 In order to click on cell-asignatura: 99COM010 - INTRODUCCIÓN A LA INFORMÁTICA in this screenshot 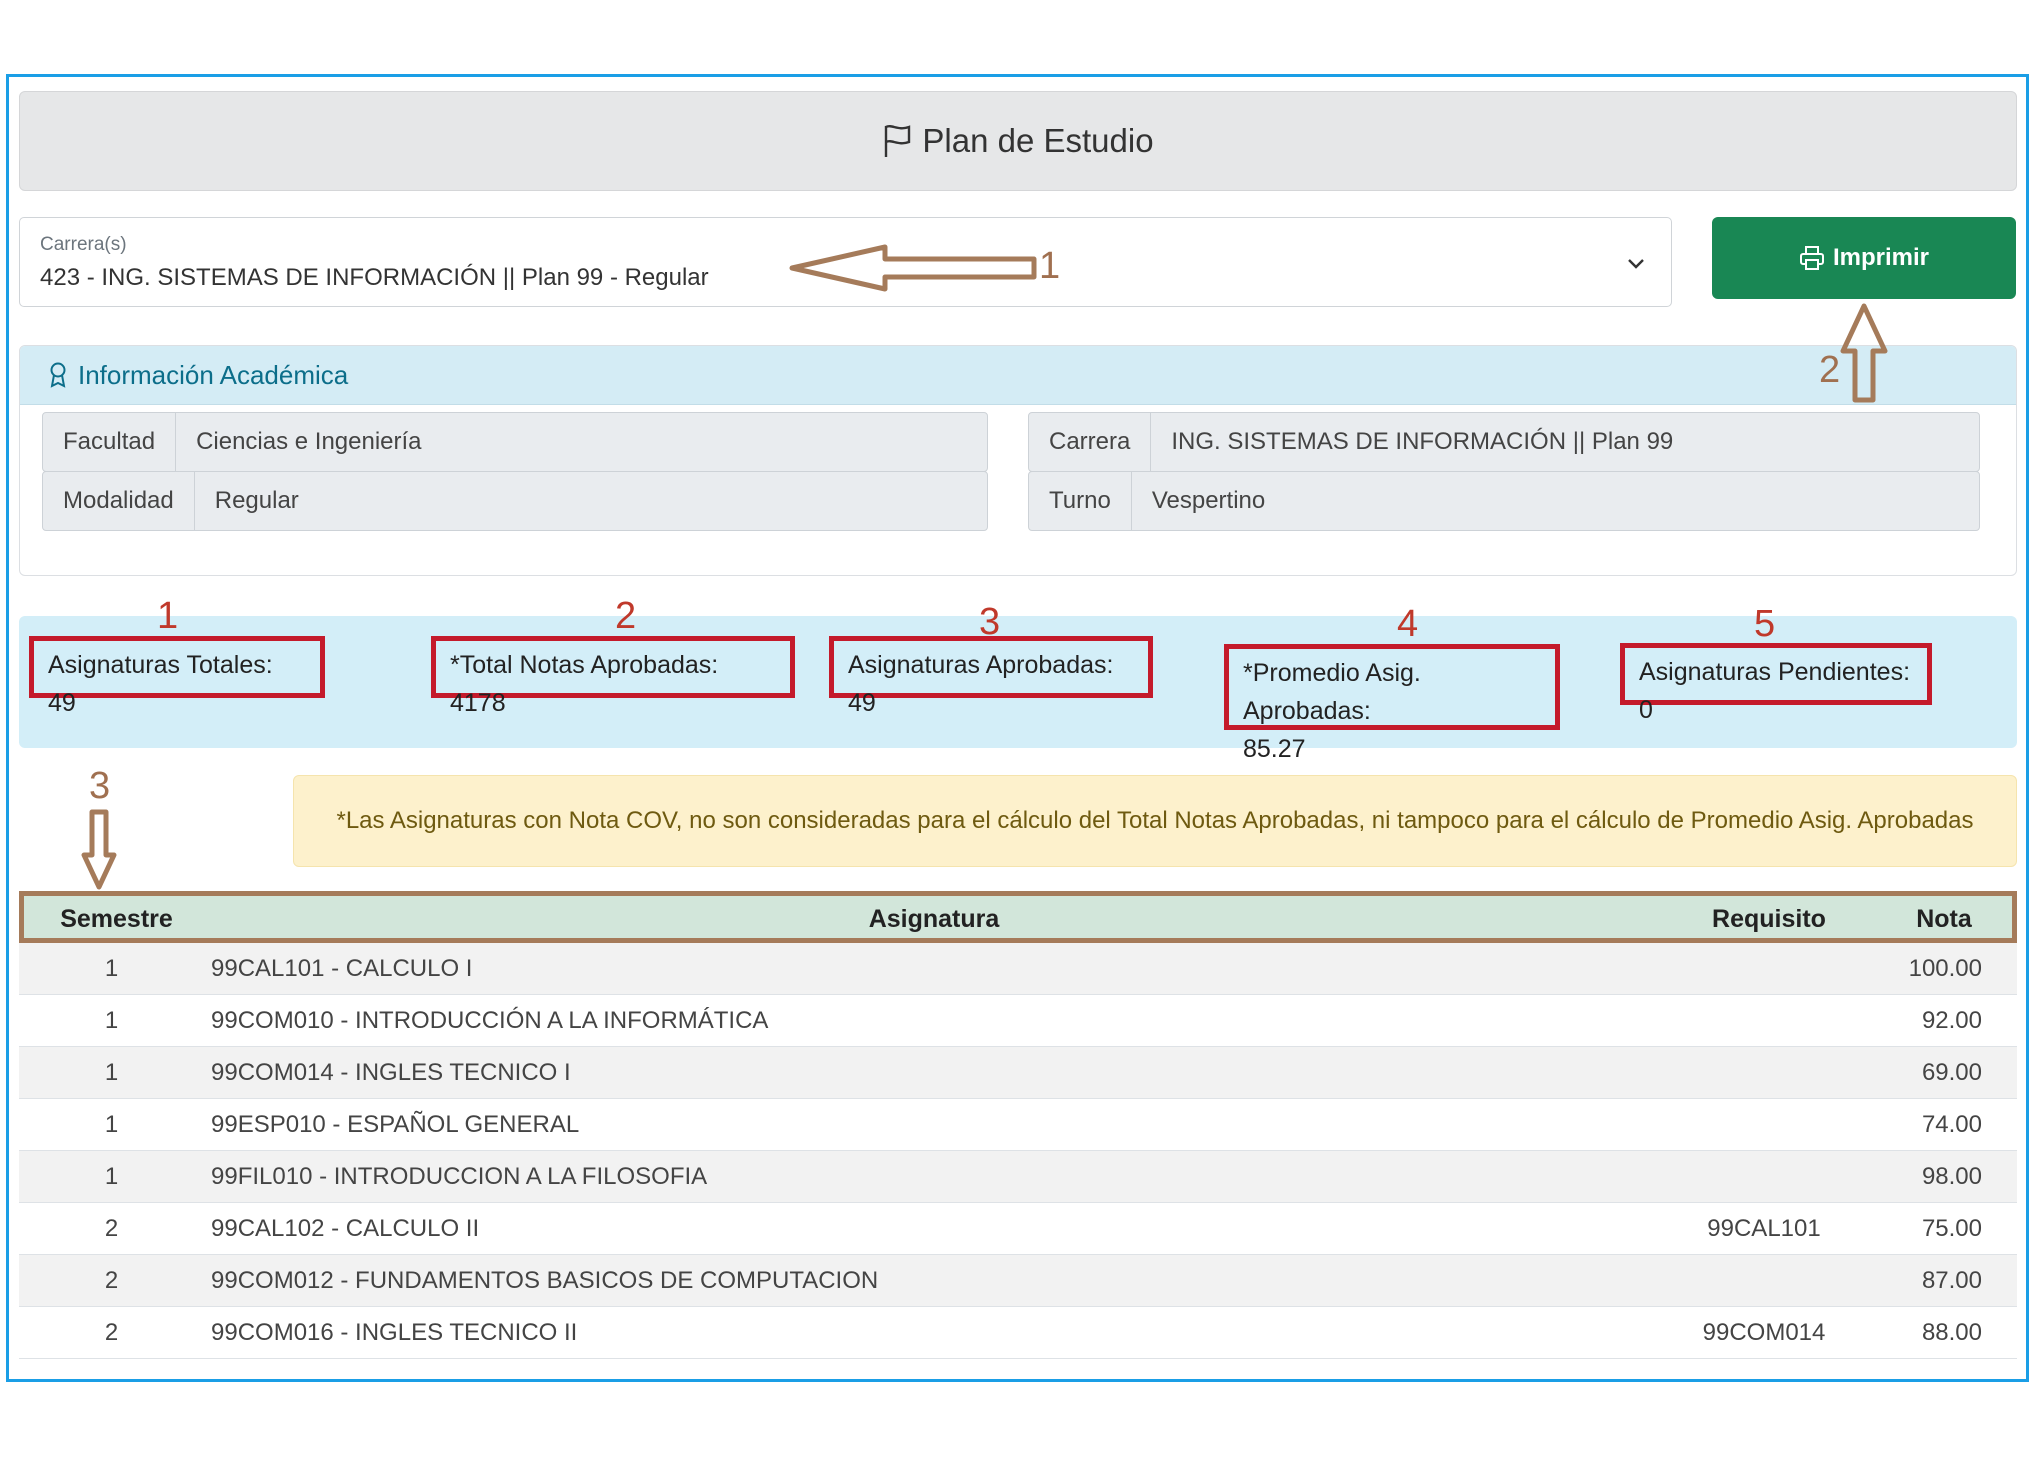, I will do `click(490, 1020)`.